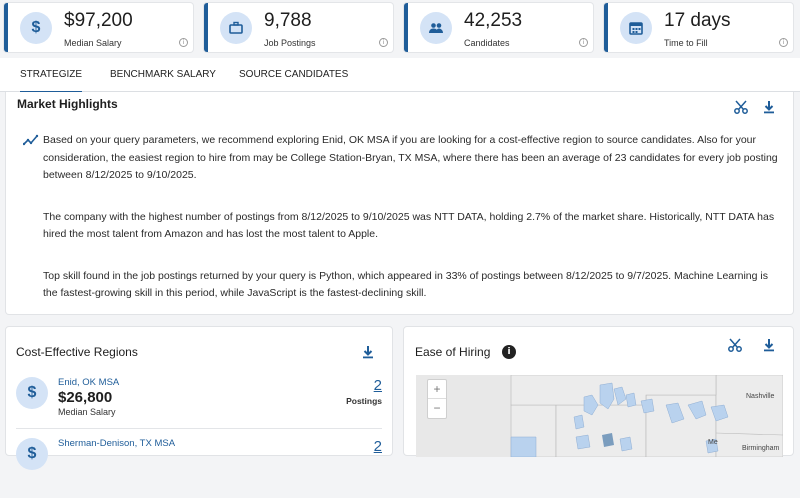 Image resolution: width=800 pixels, height=498 pixels. I want to click on region-name-link: Enid, OK MSA, so click(88, 382).